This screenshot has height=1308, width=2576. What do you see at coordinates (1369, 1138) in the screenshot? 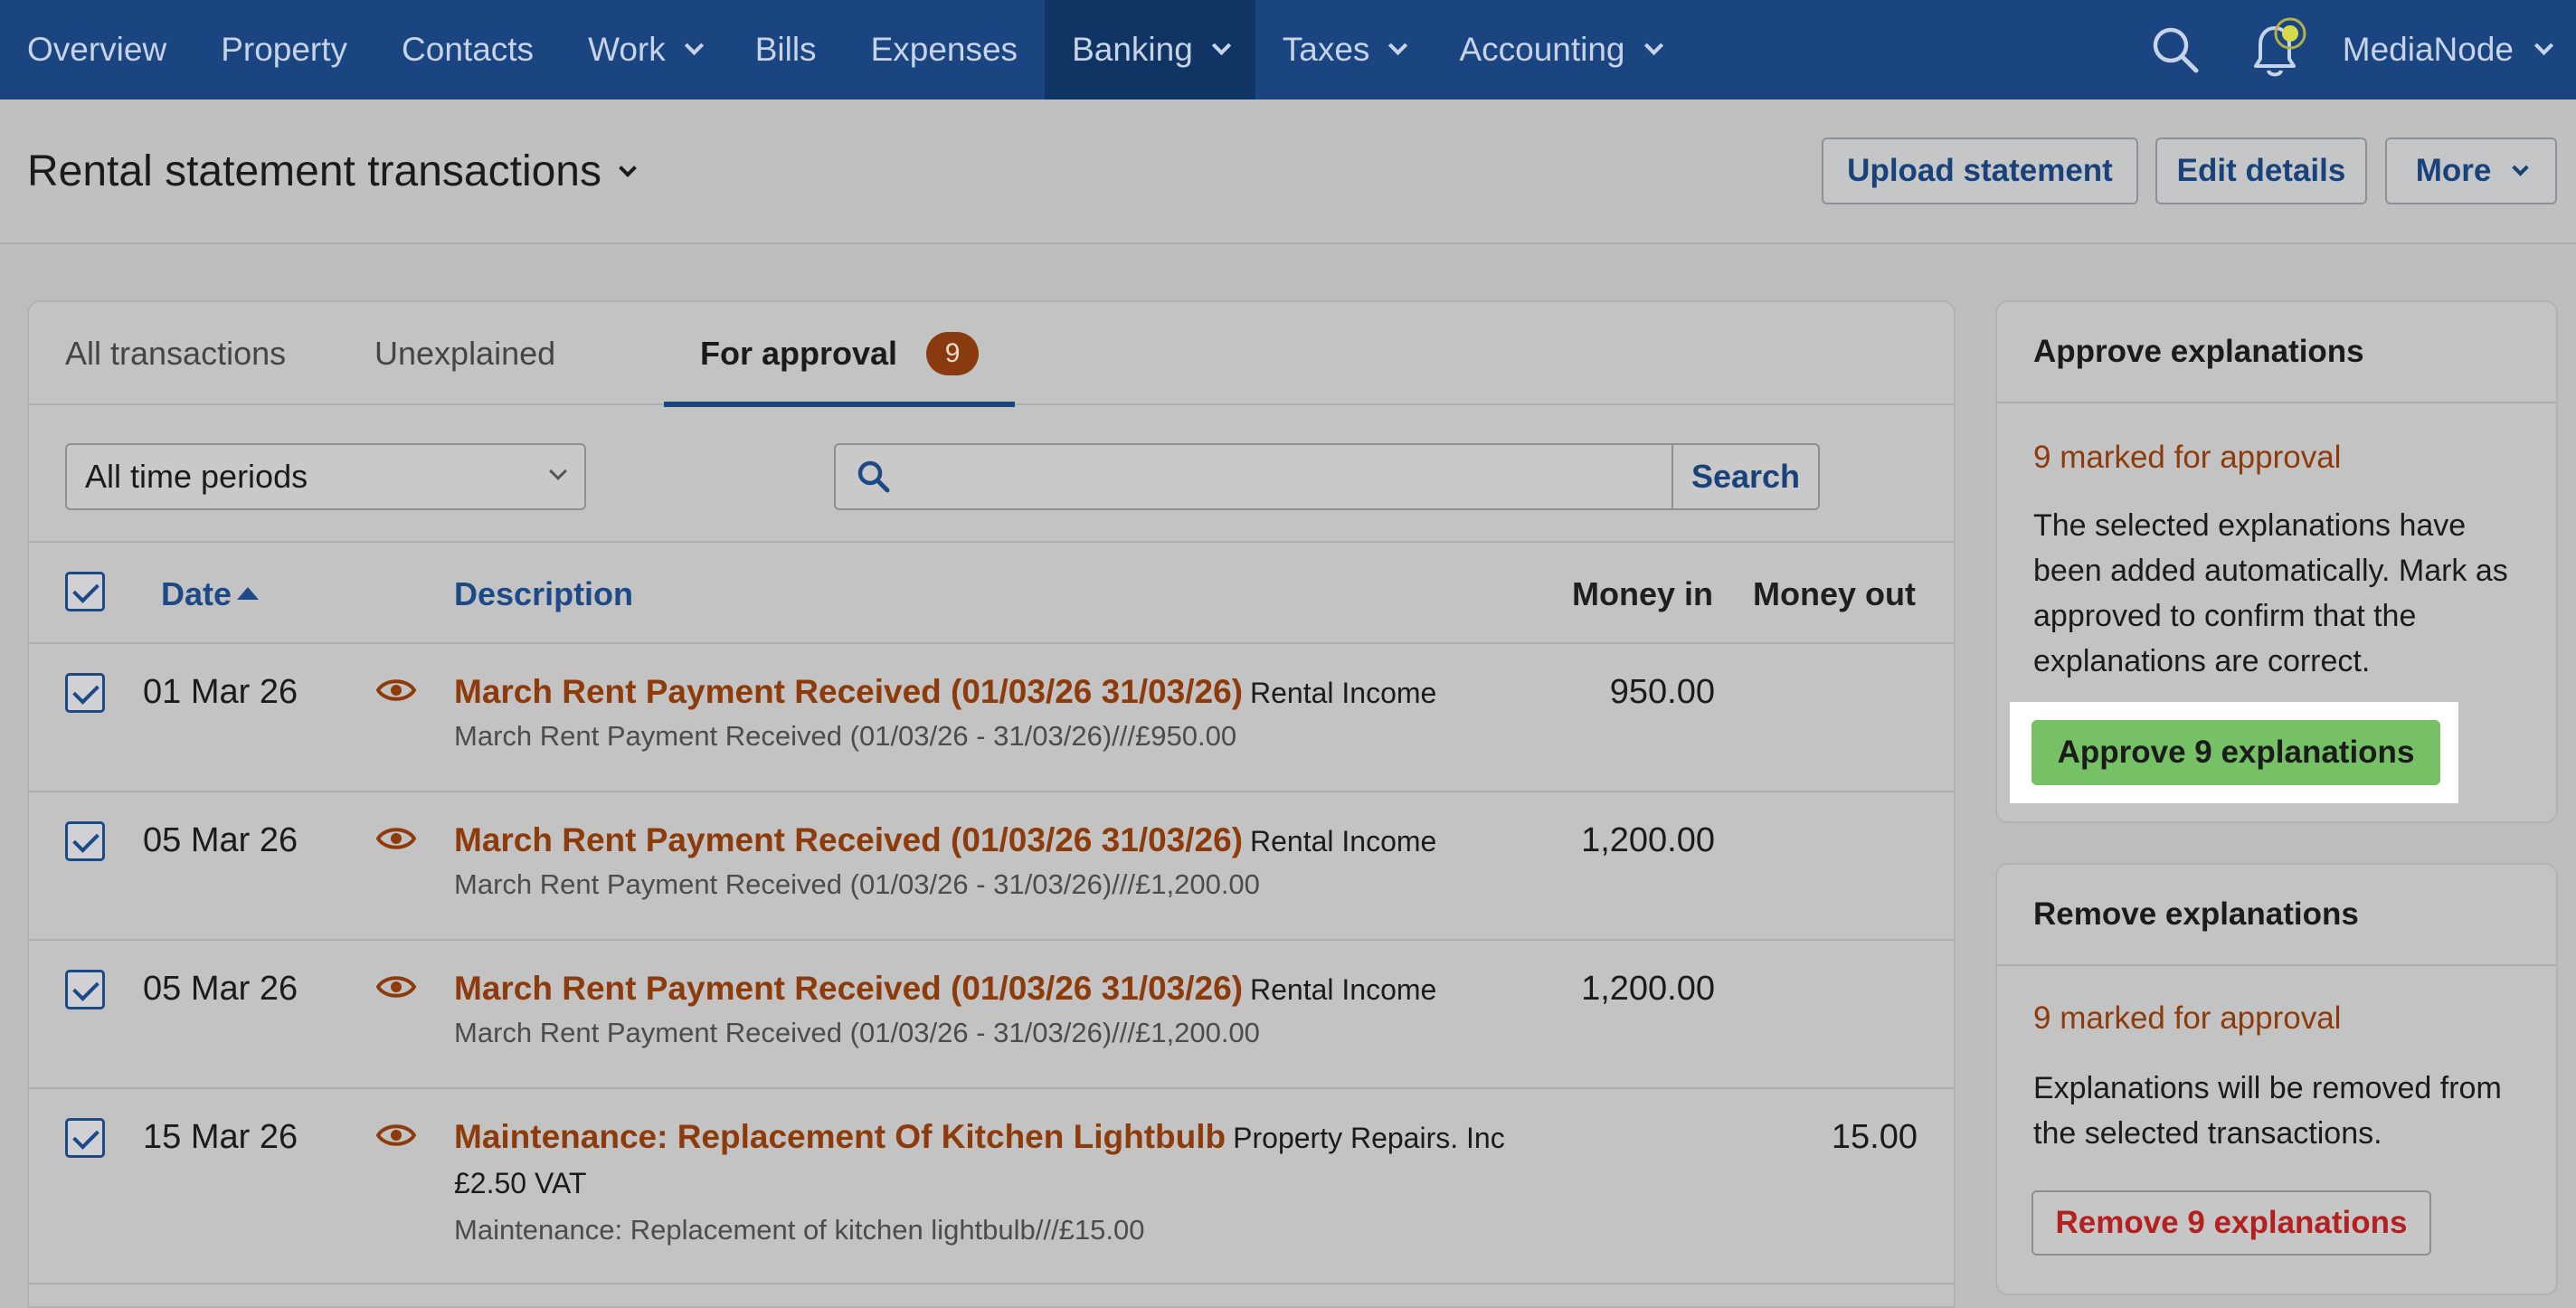
I see `row-category: Property Repairs. Inc` at bounding box center [1369, 1138].